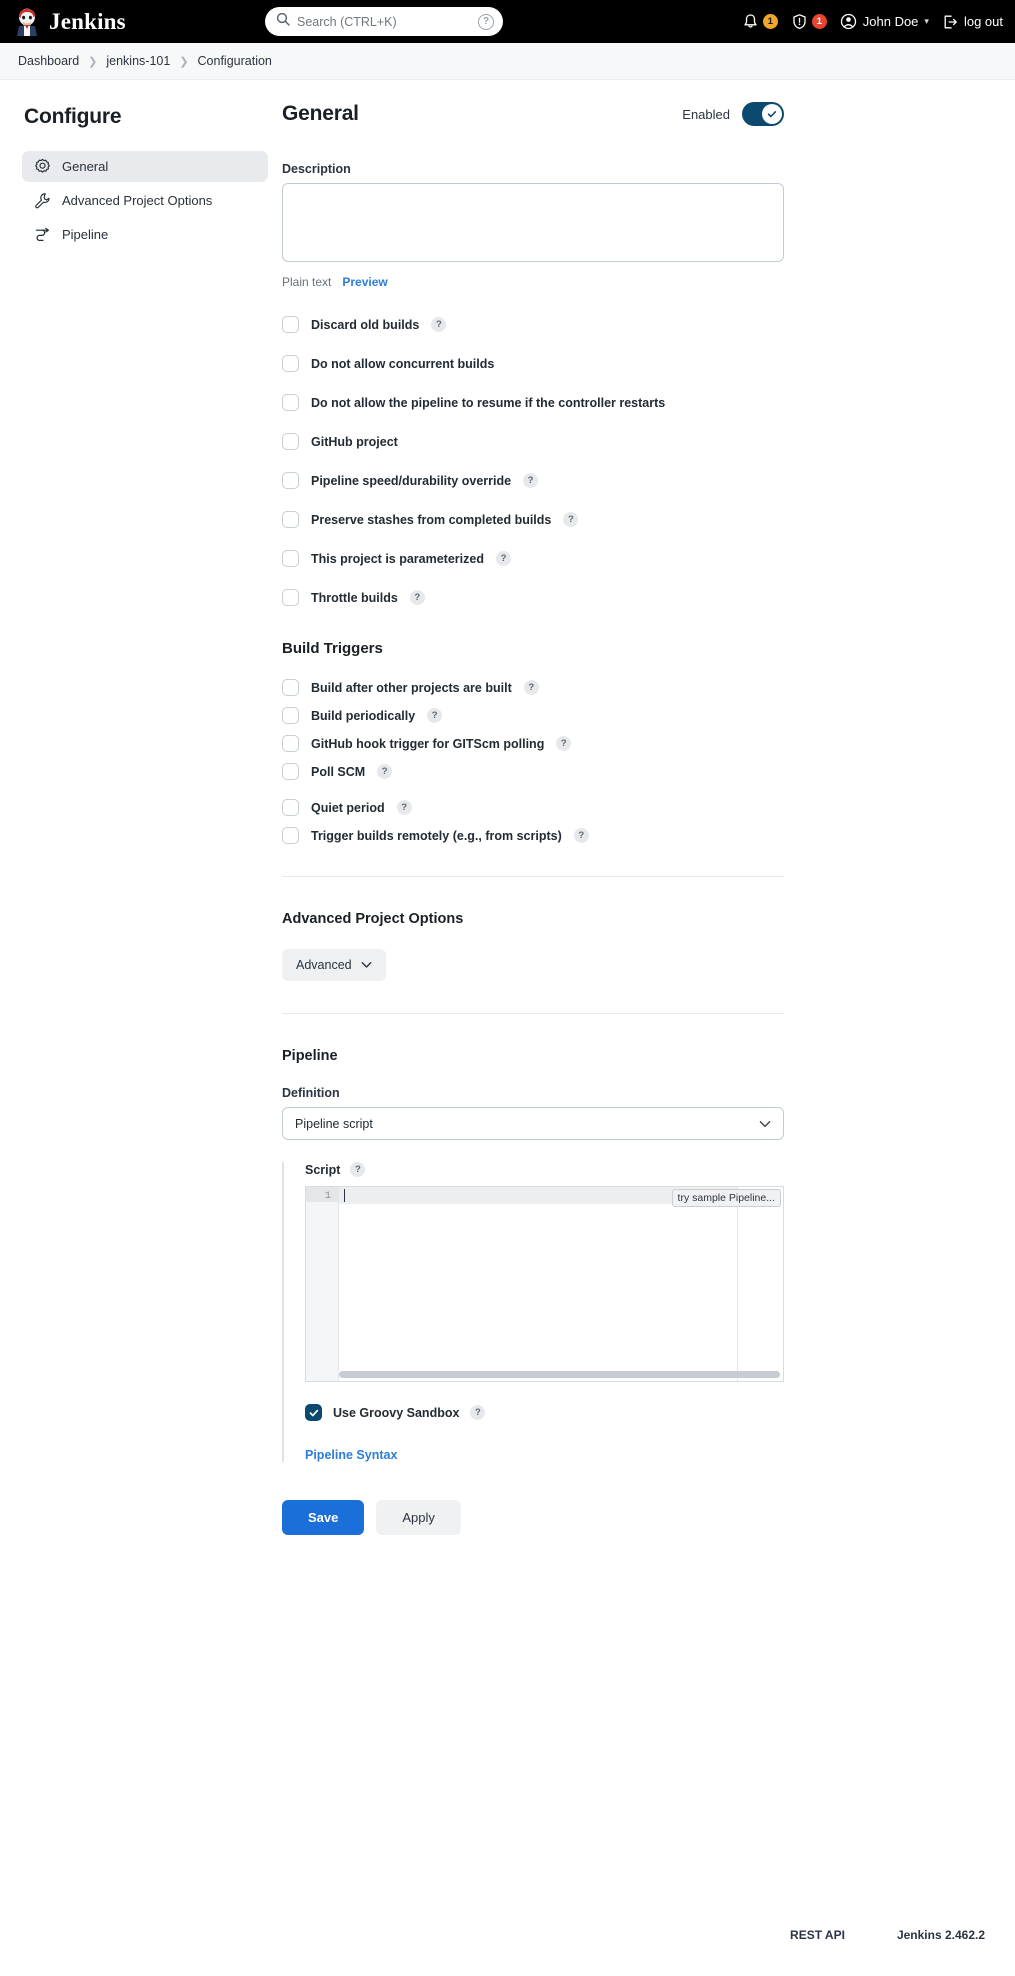  What do you see at coordinates (85, 166) in the screenshot?
I see `sidebar-item-label: General` at bounding box center [85, 166].